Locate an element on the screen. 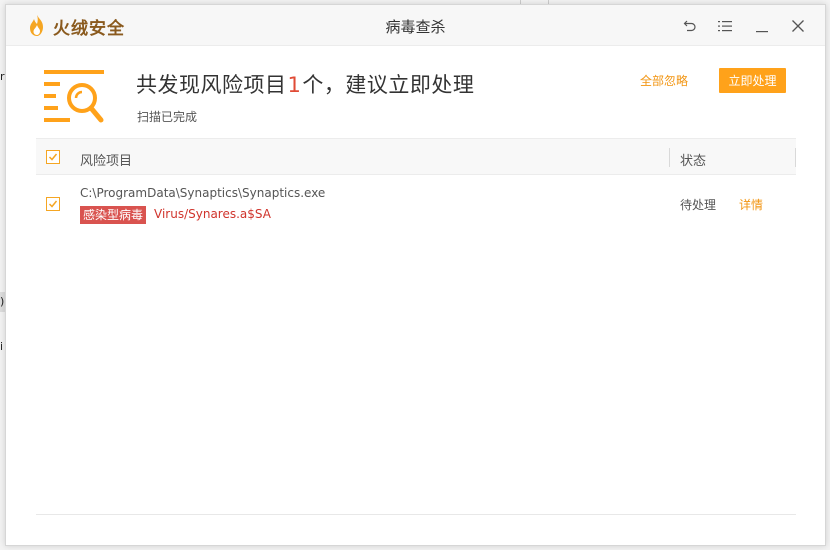 The width and height of the screenshot is (830, 550). window-title: 病毒查杀 is located at coordinates (415, 27).